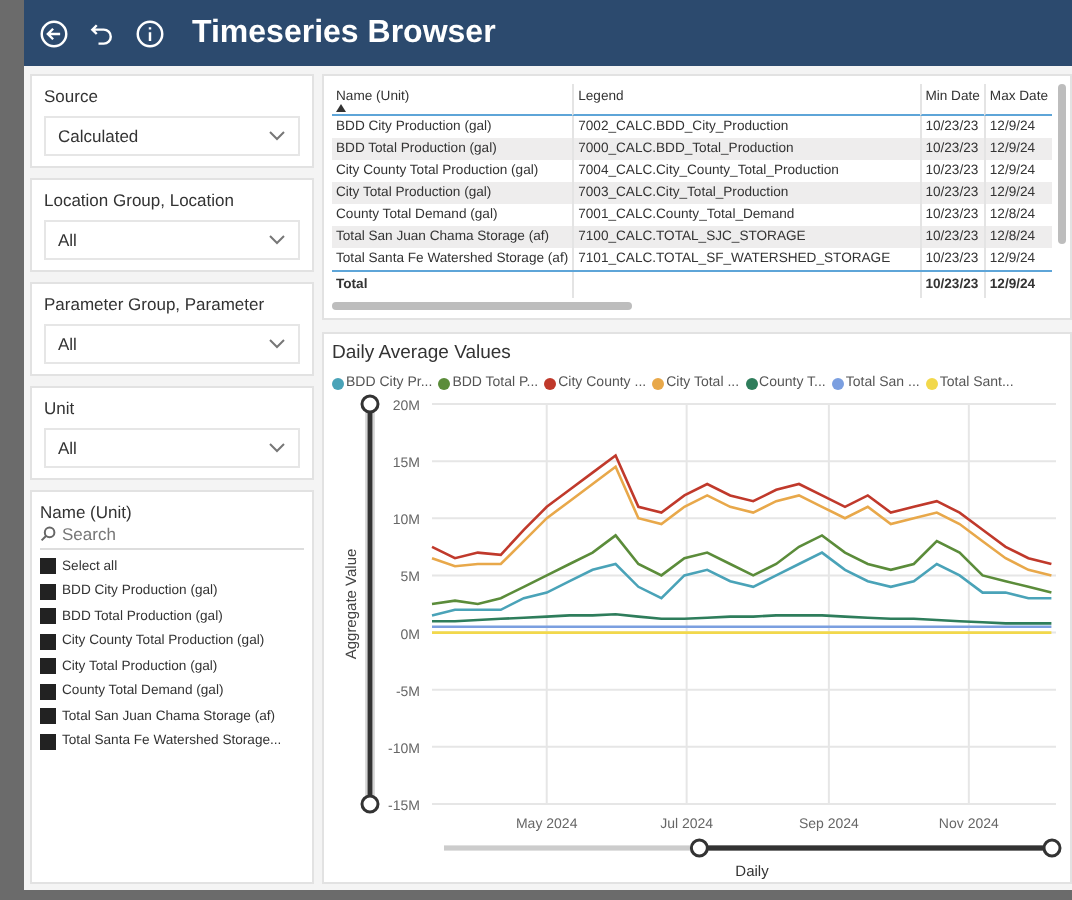 The width and height of the screenshot is (1072, 900). Describe the element at coordinates (140, 200) in the screenshot. I see `filter-label: Location Group, Location` at that location.